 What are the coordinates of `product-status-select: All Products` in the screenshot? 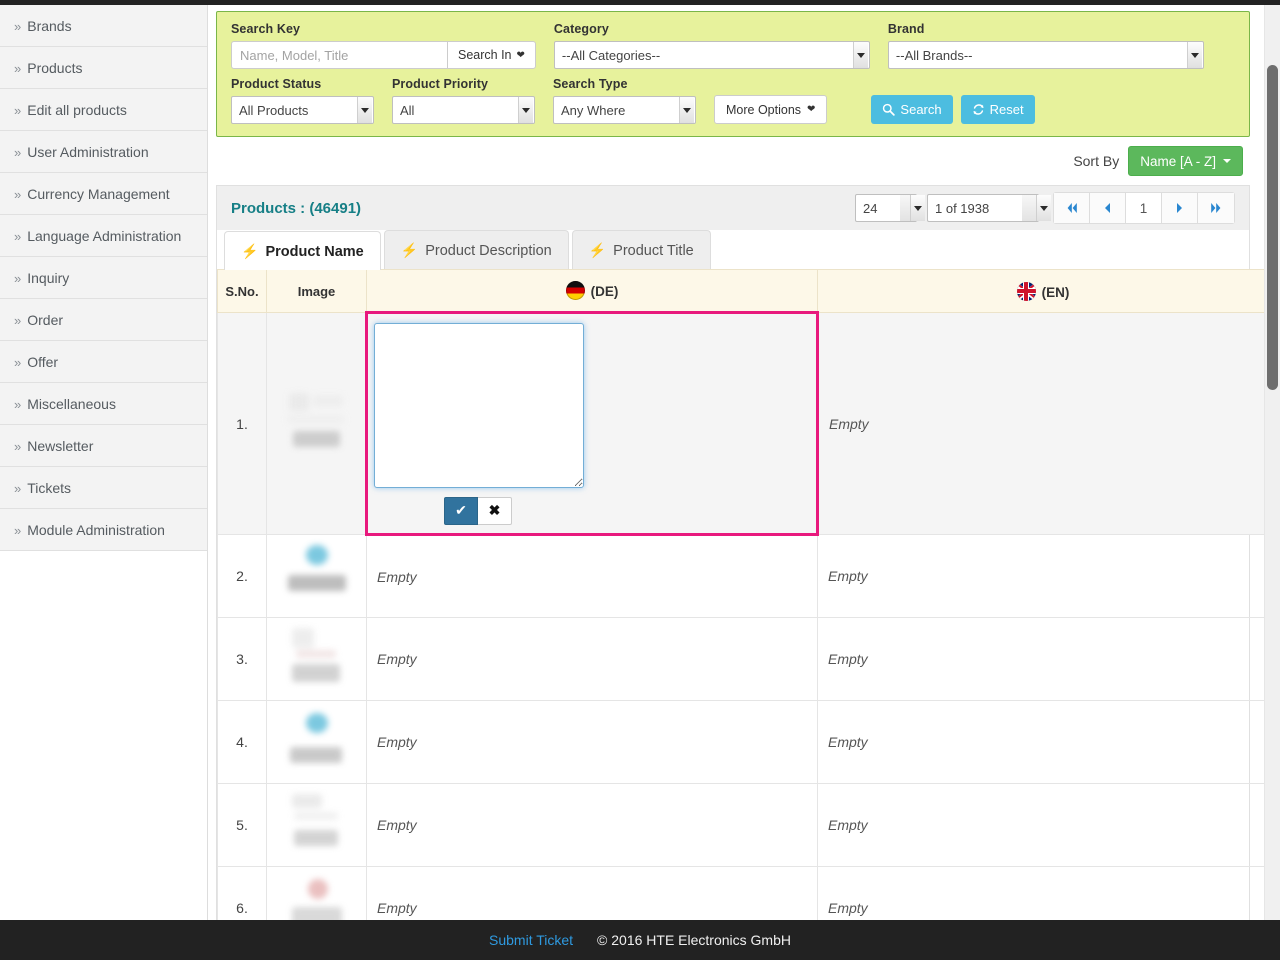 It's located at (302, 110).